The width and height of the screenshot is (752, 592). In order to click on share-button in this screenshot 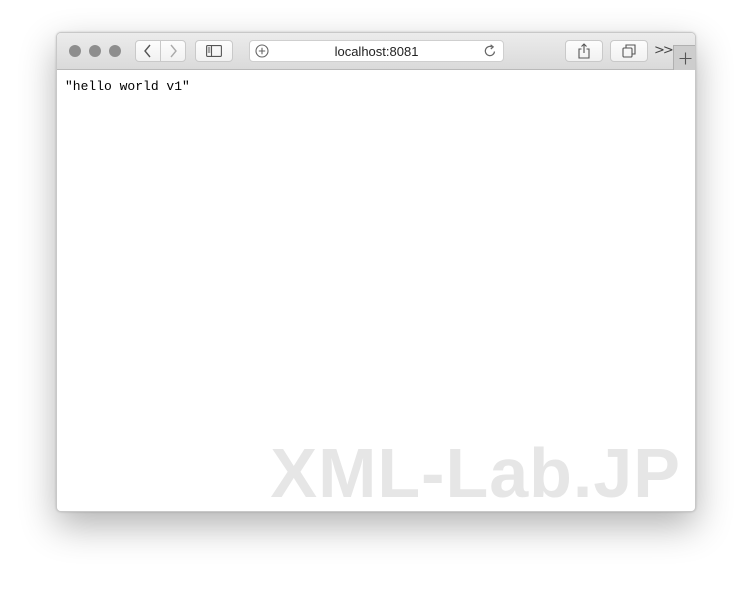, I will do `click(584, 51)`.